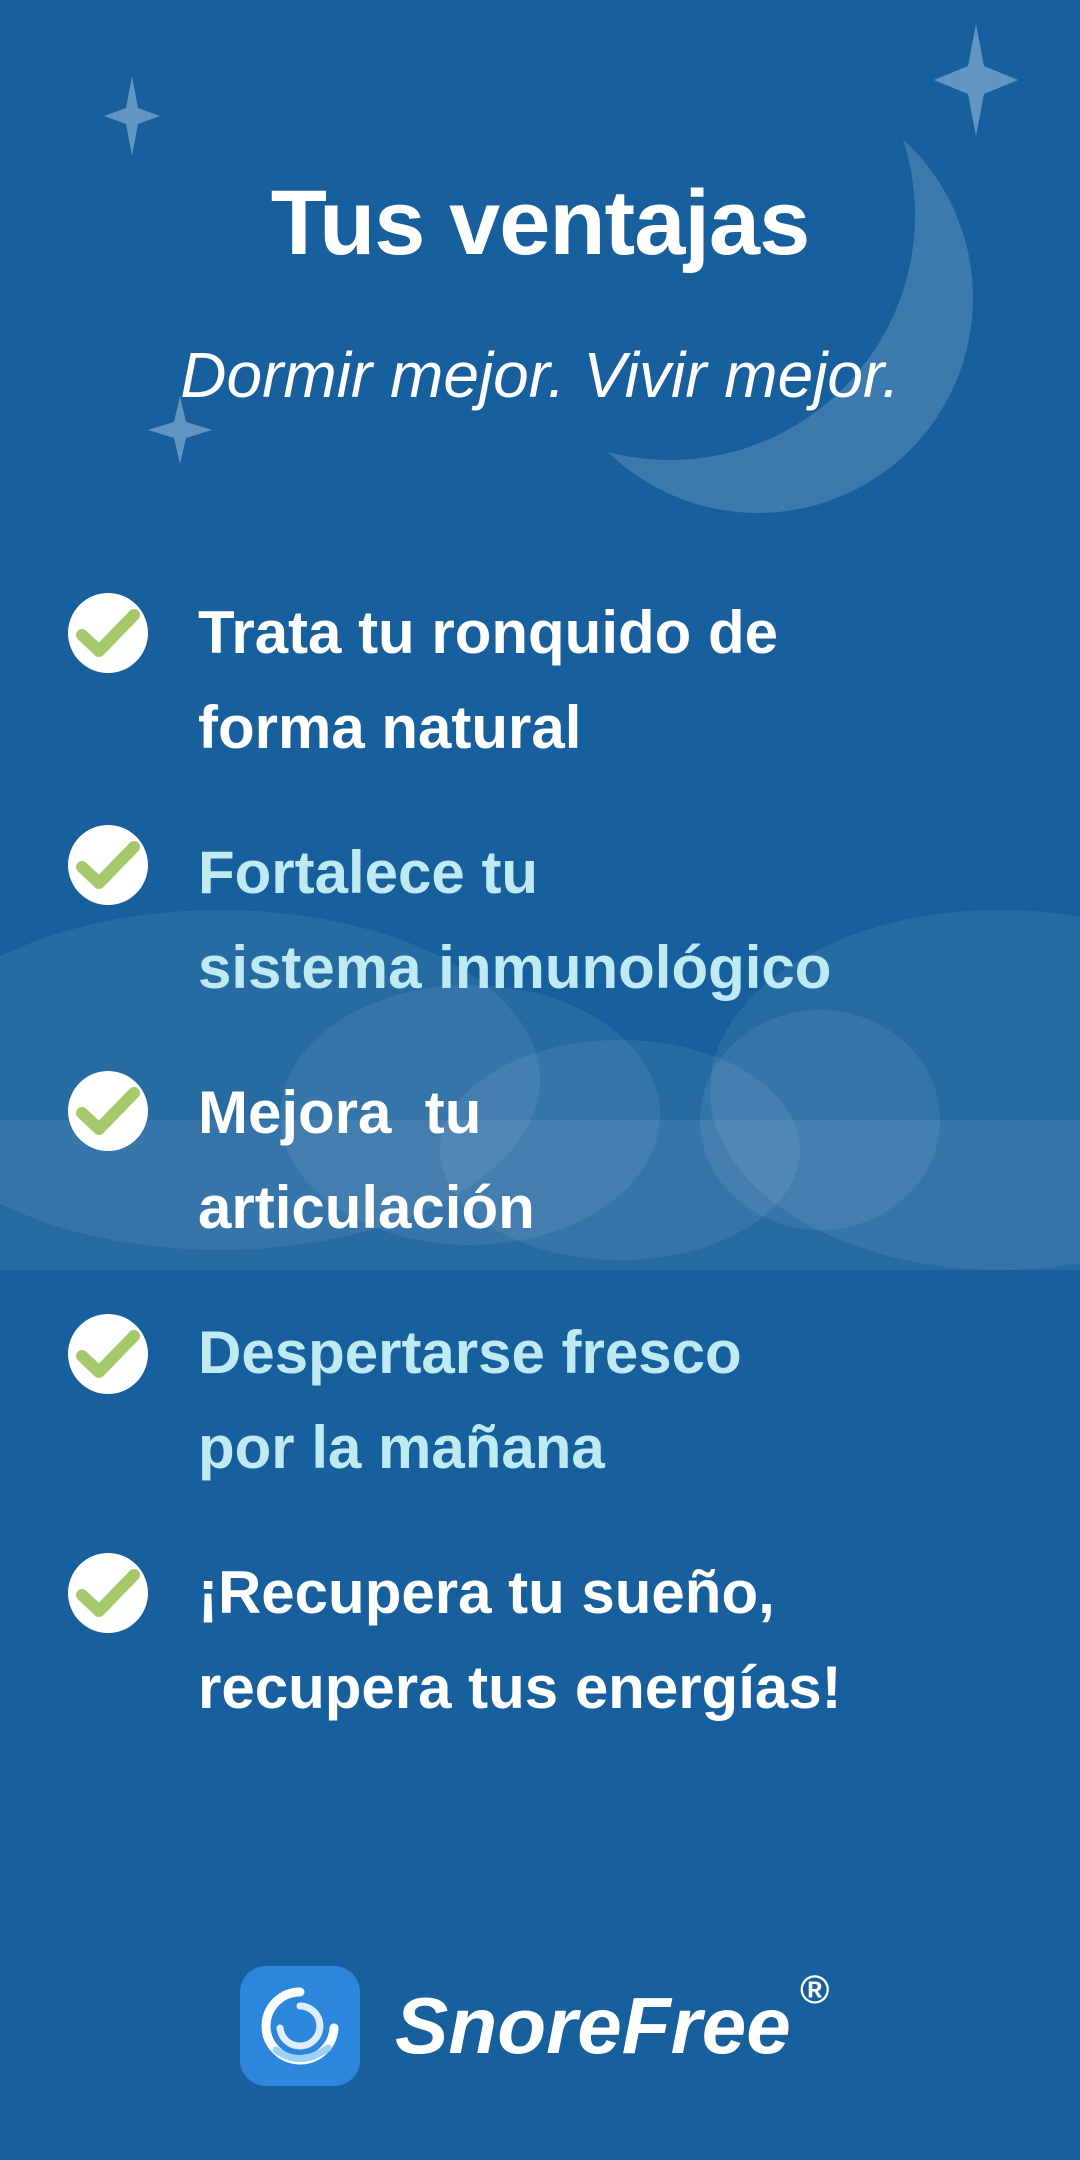 This screenshot has height=2160, width=1080. What do you see at coordinates (758, 298) in the screenshot?
I see `moon-icon` at bounding box center [758, 298].